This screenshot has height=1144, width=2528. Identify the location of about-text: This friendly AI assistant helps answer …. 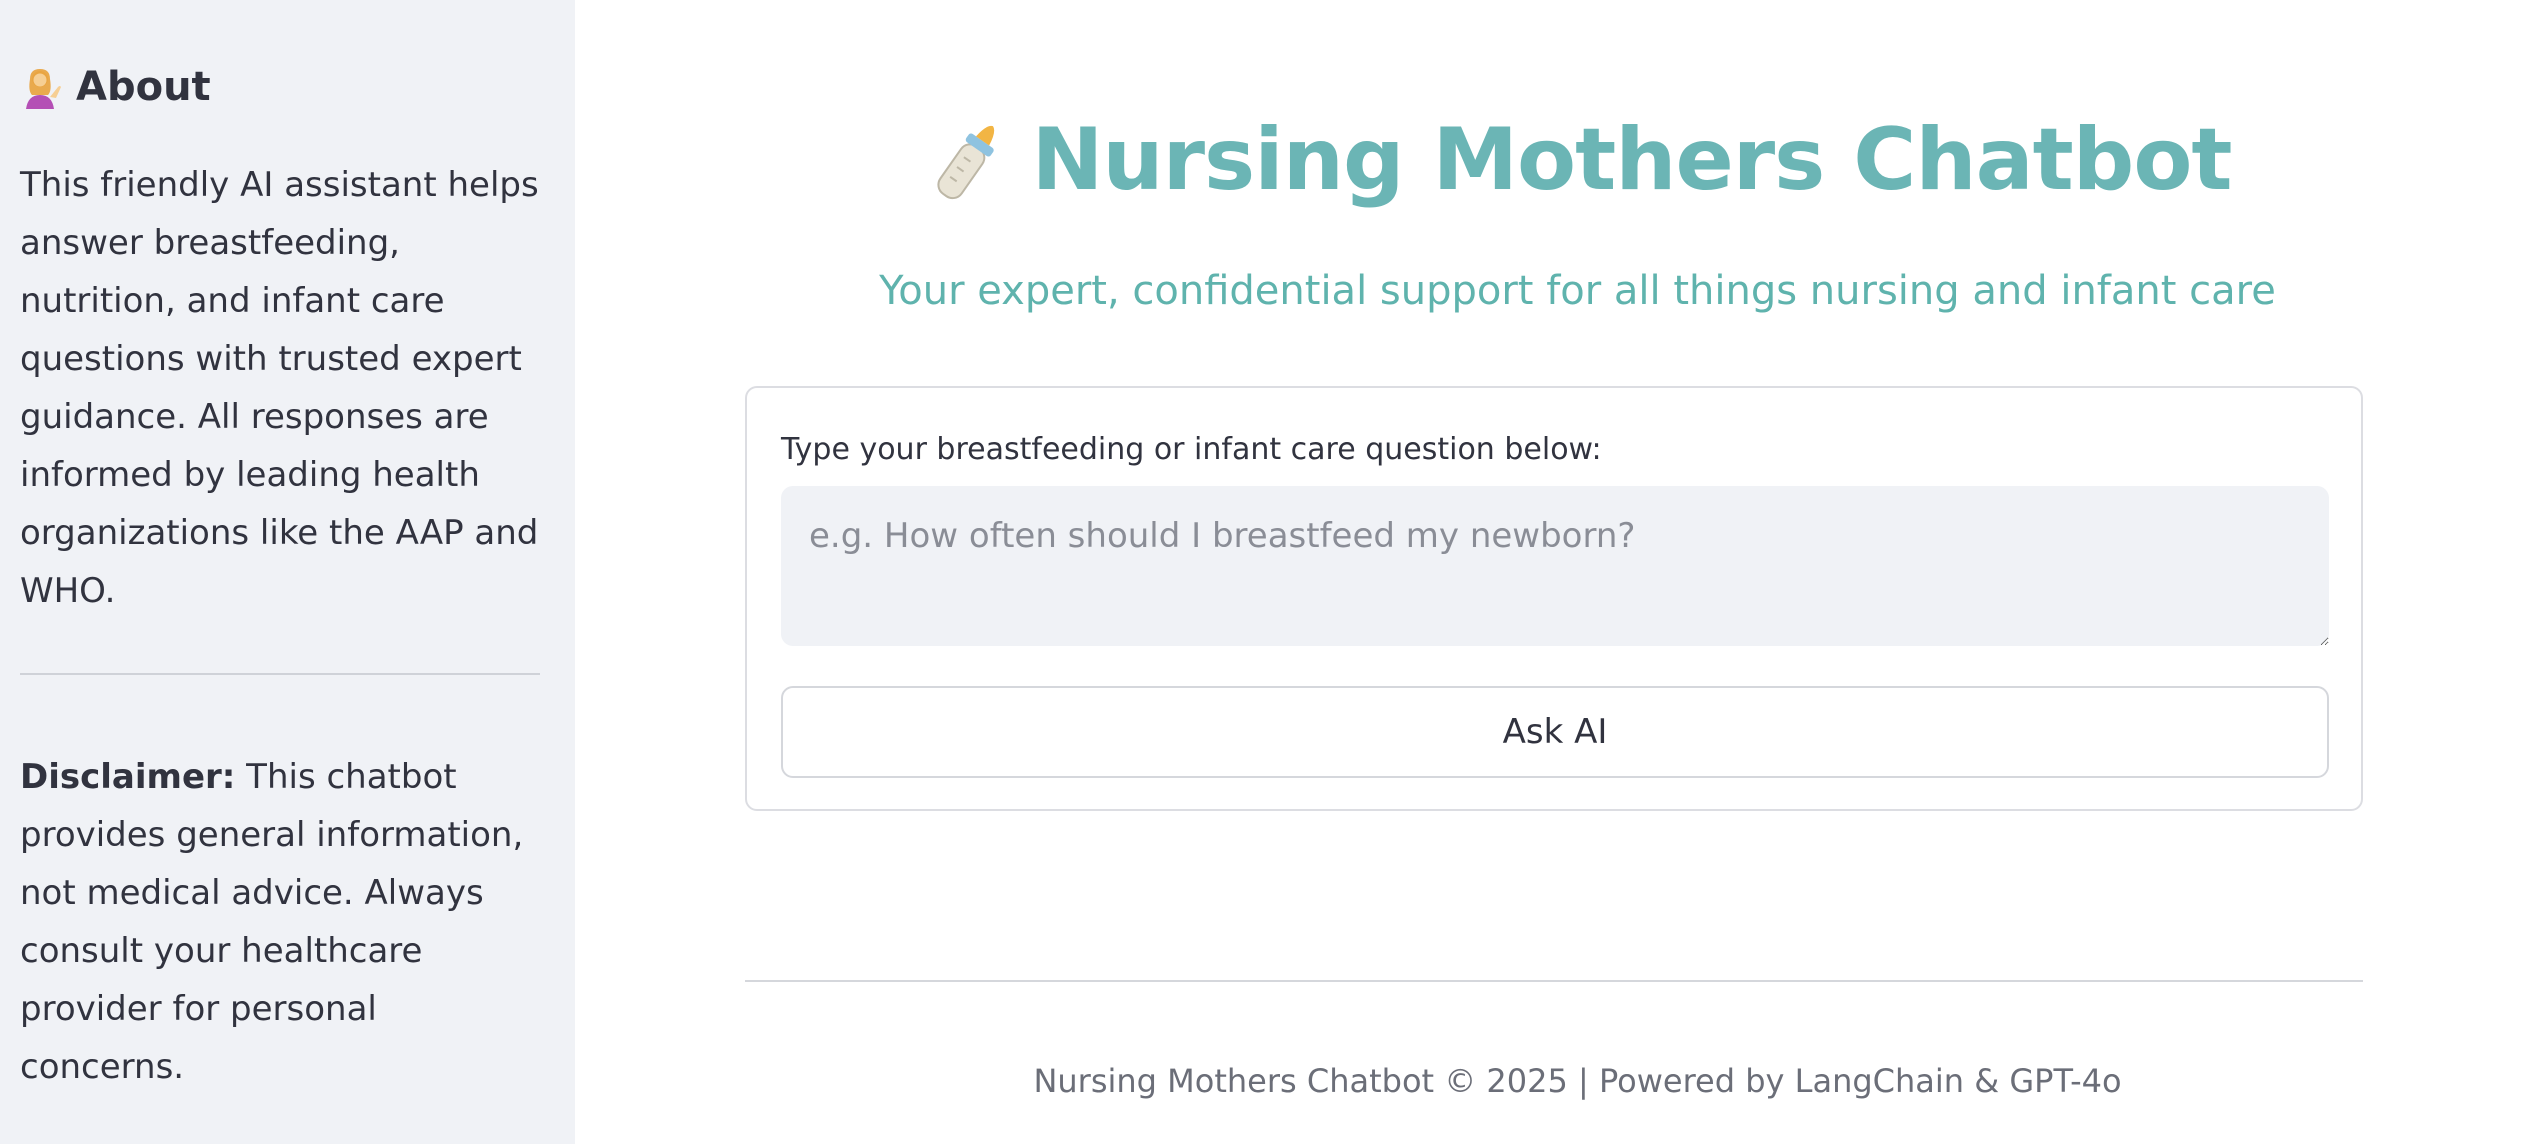
(279, 388).